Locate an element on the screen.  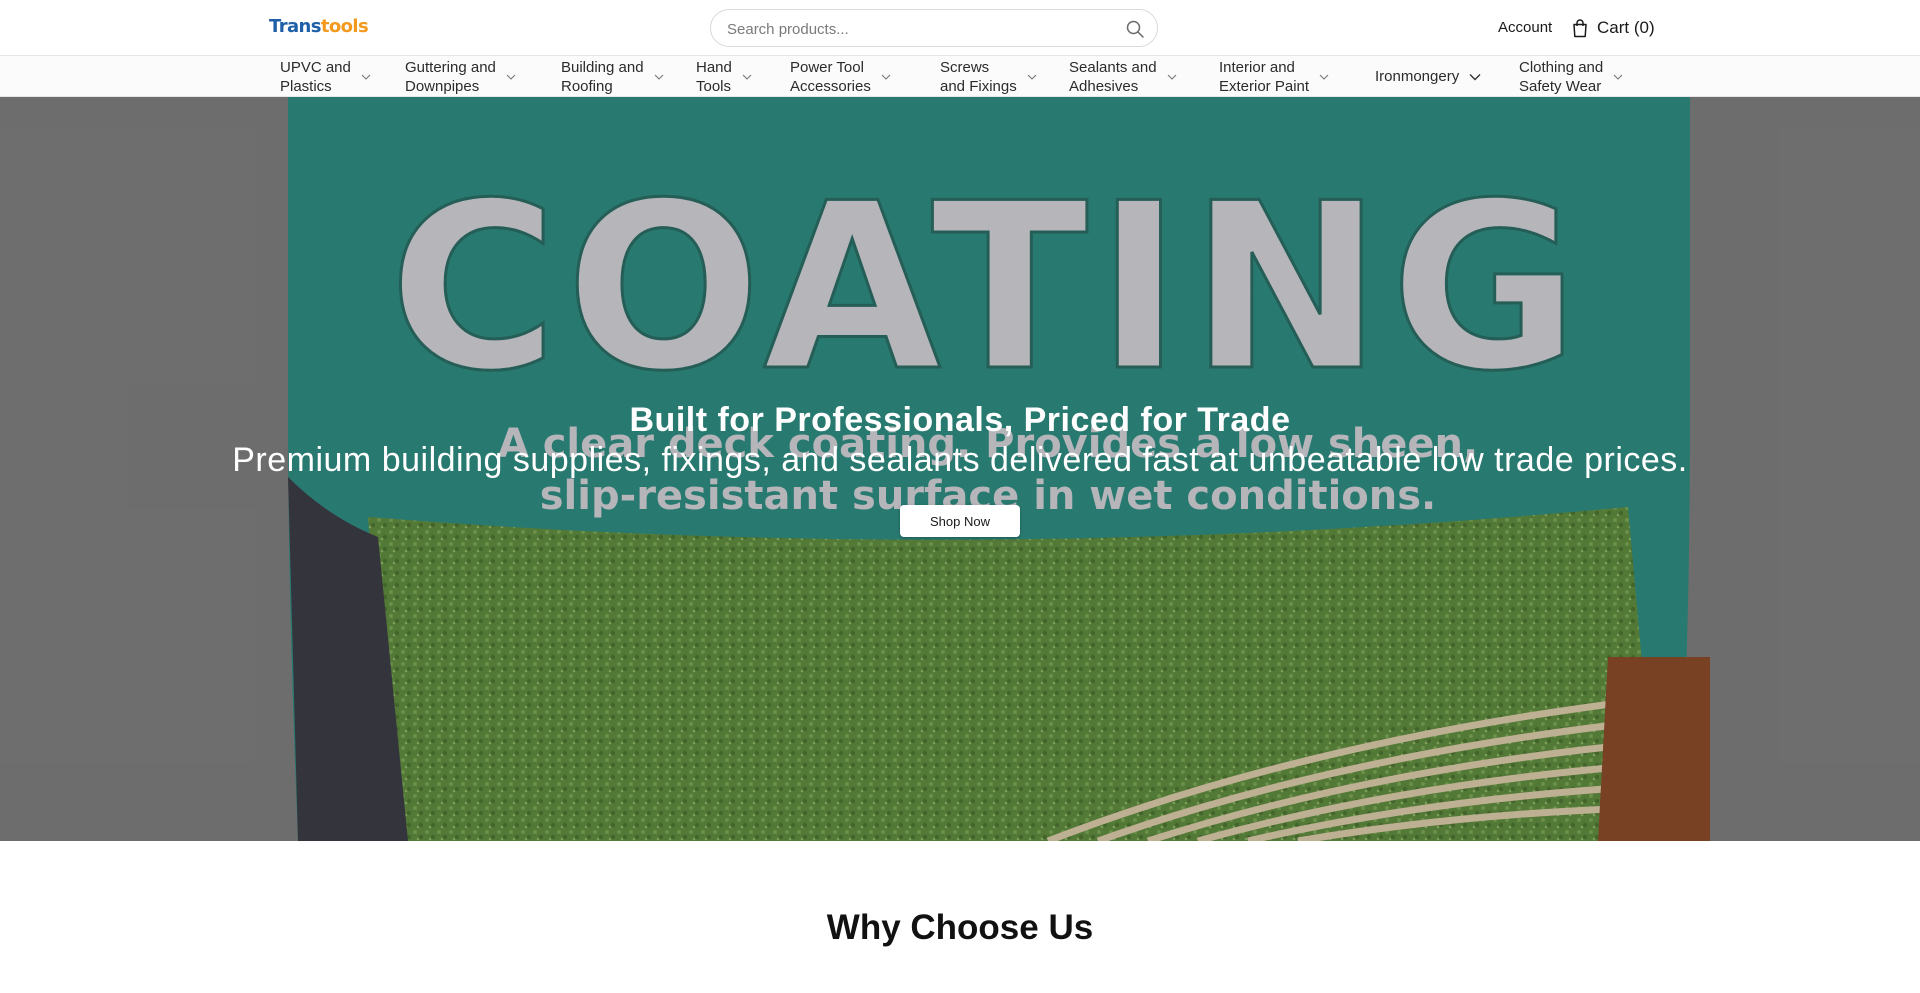
nav-item-label: Building and Roofing is located at coordinates (602, 76).